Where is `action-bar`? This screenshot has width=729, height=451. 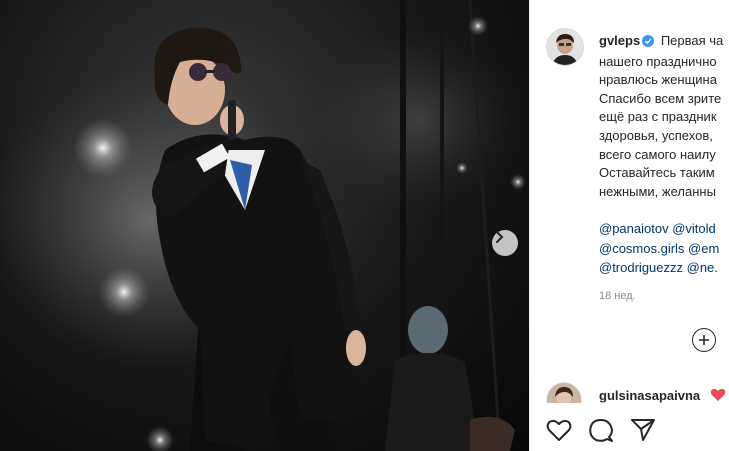 action-bar is located at coordinates (629, 427).